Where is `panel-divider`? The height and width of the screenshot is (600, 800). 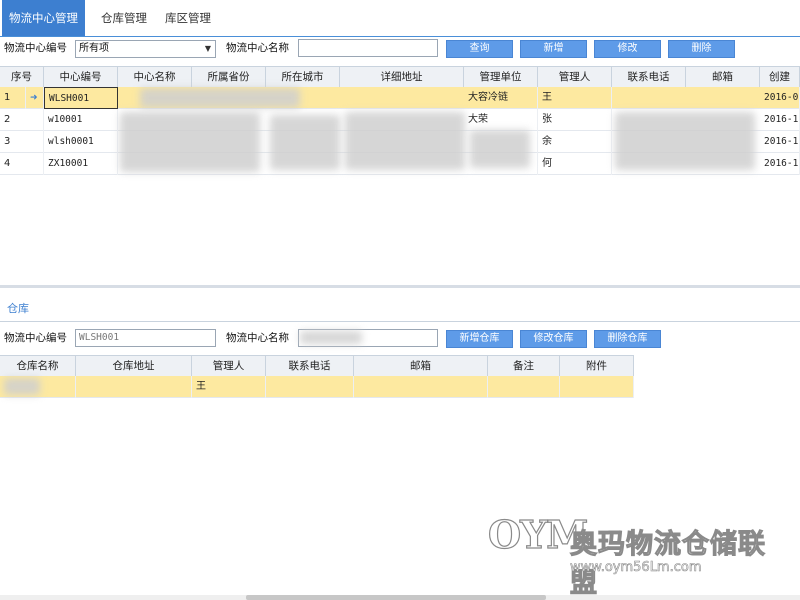 panel-divider is located at coordinates (400, 286).